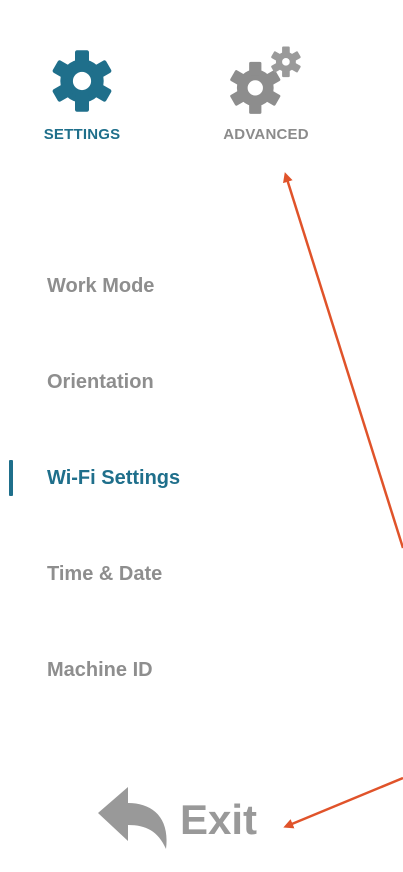 The image size is (403, 872). What do you see at coordinates (105, 573) in the screenshot?
I see `menu-item-label: Time & Date` at bounding box center [105, 573].